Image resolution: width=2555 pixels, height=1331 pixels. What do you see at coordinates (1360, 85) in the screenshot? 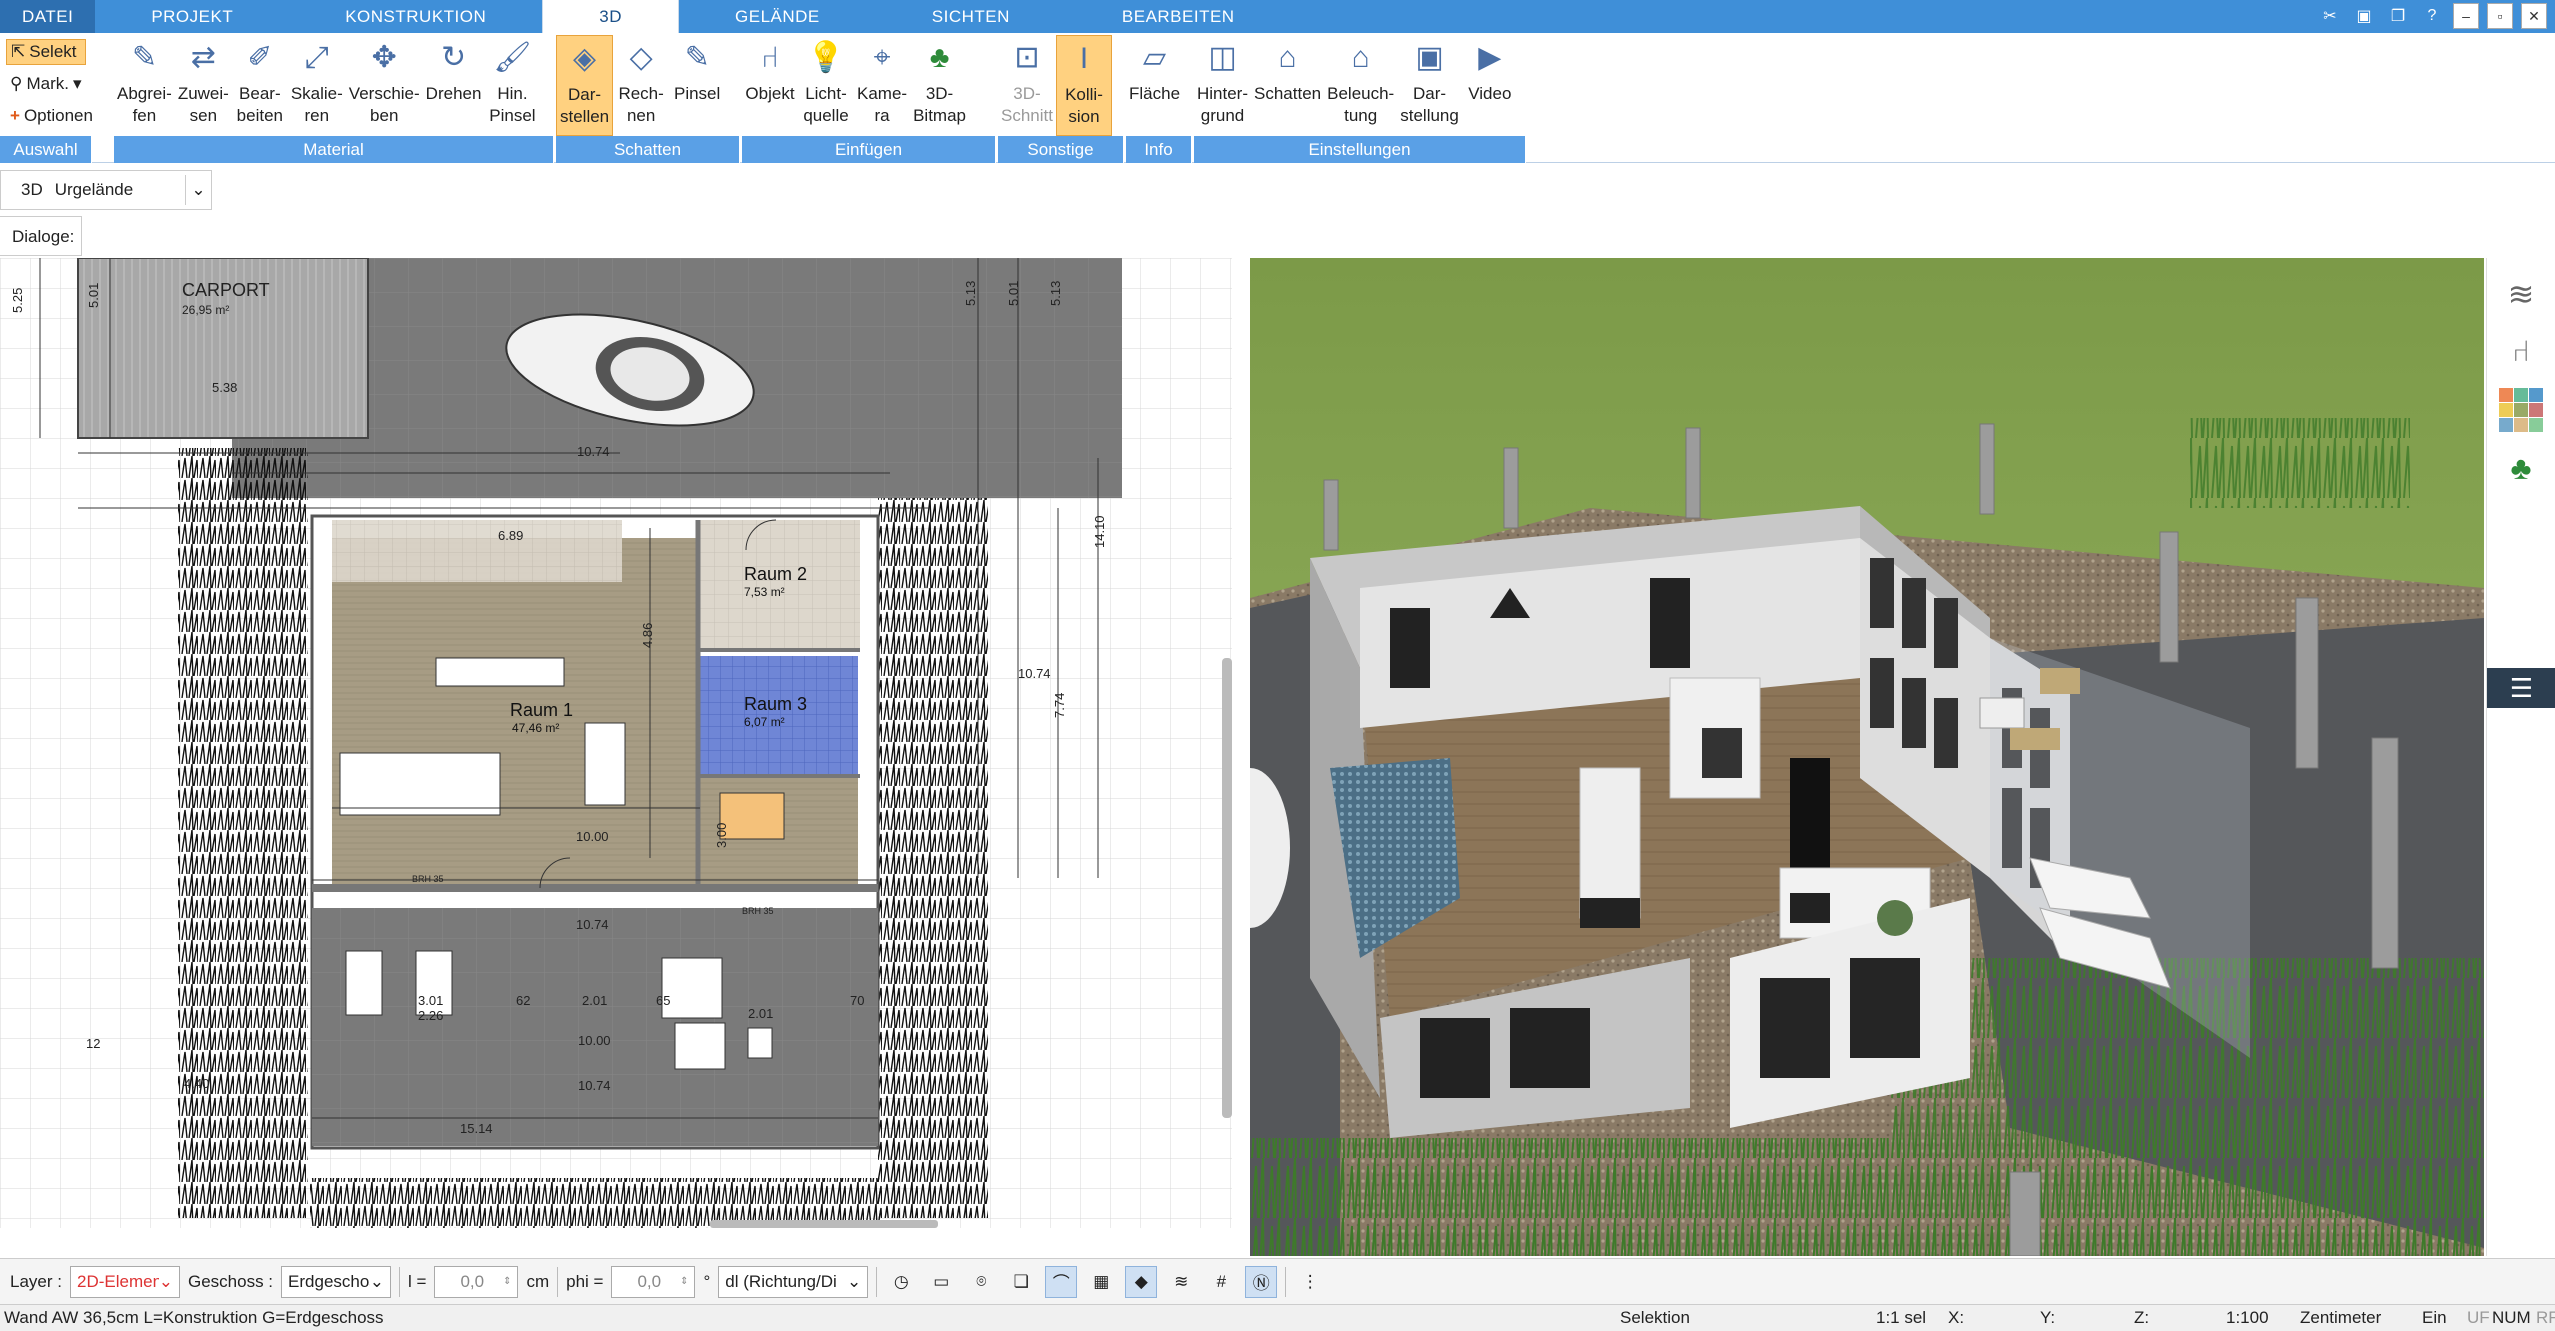
I see `einstellungen-button-2: ⌂ Beleuch-tung` at bounding box center [1360, 85].